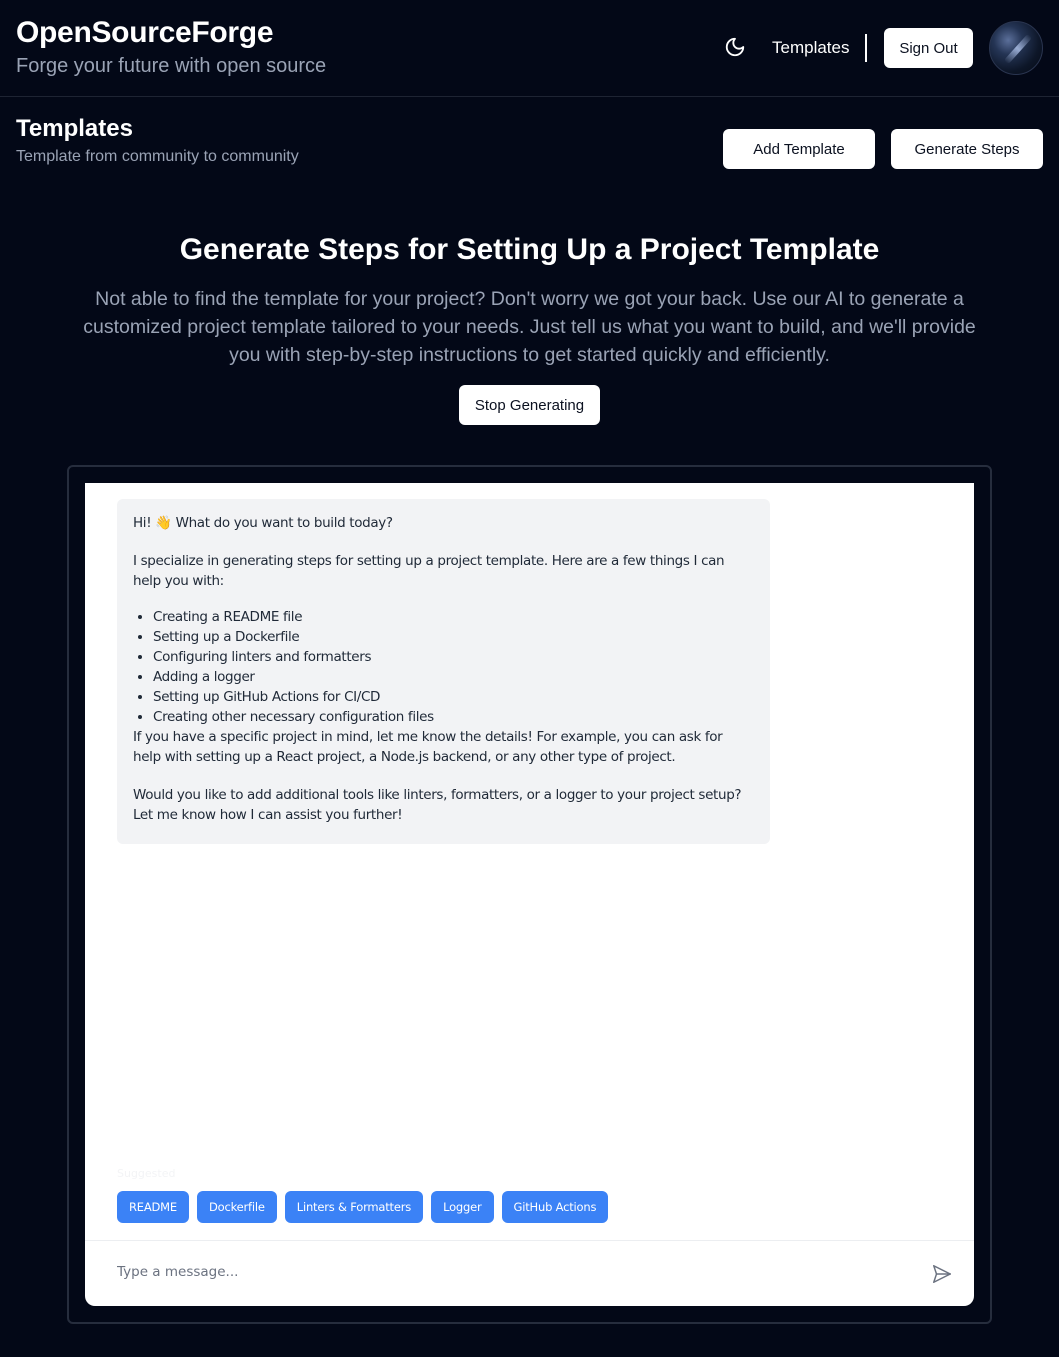 This screenshot has width=1059, height=1357. I want to click on generate-steps-button: Generate Steps, so click(967, 149).